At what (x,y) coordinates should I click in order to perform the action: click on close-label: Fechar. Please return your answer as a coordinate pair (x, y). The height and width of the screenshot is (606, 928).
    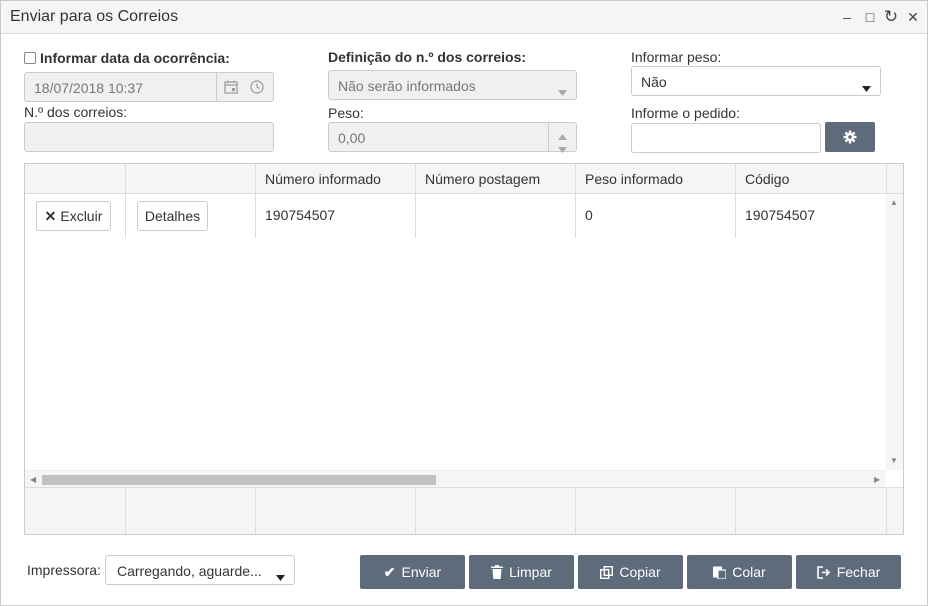
    Looking at the image, I should click on (858, 572).